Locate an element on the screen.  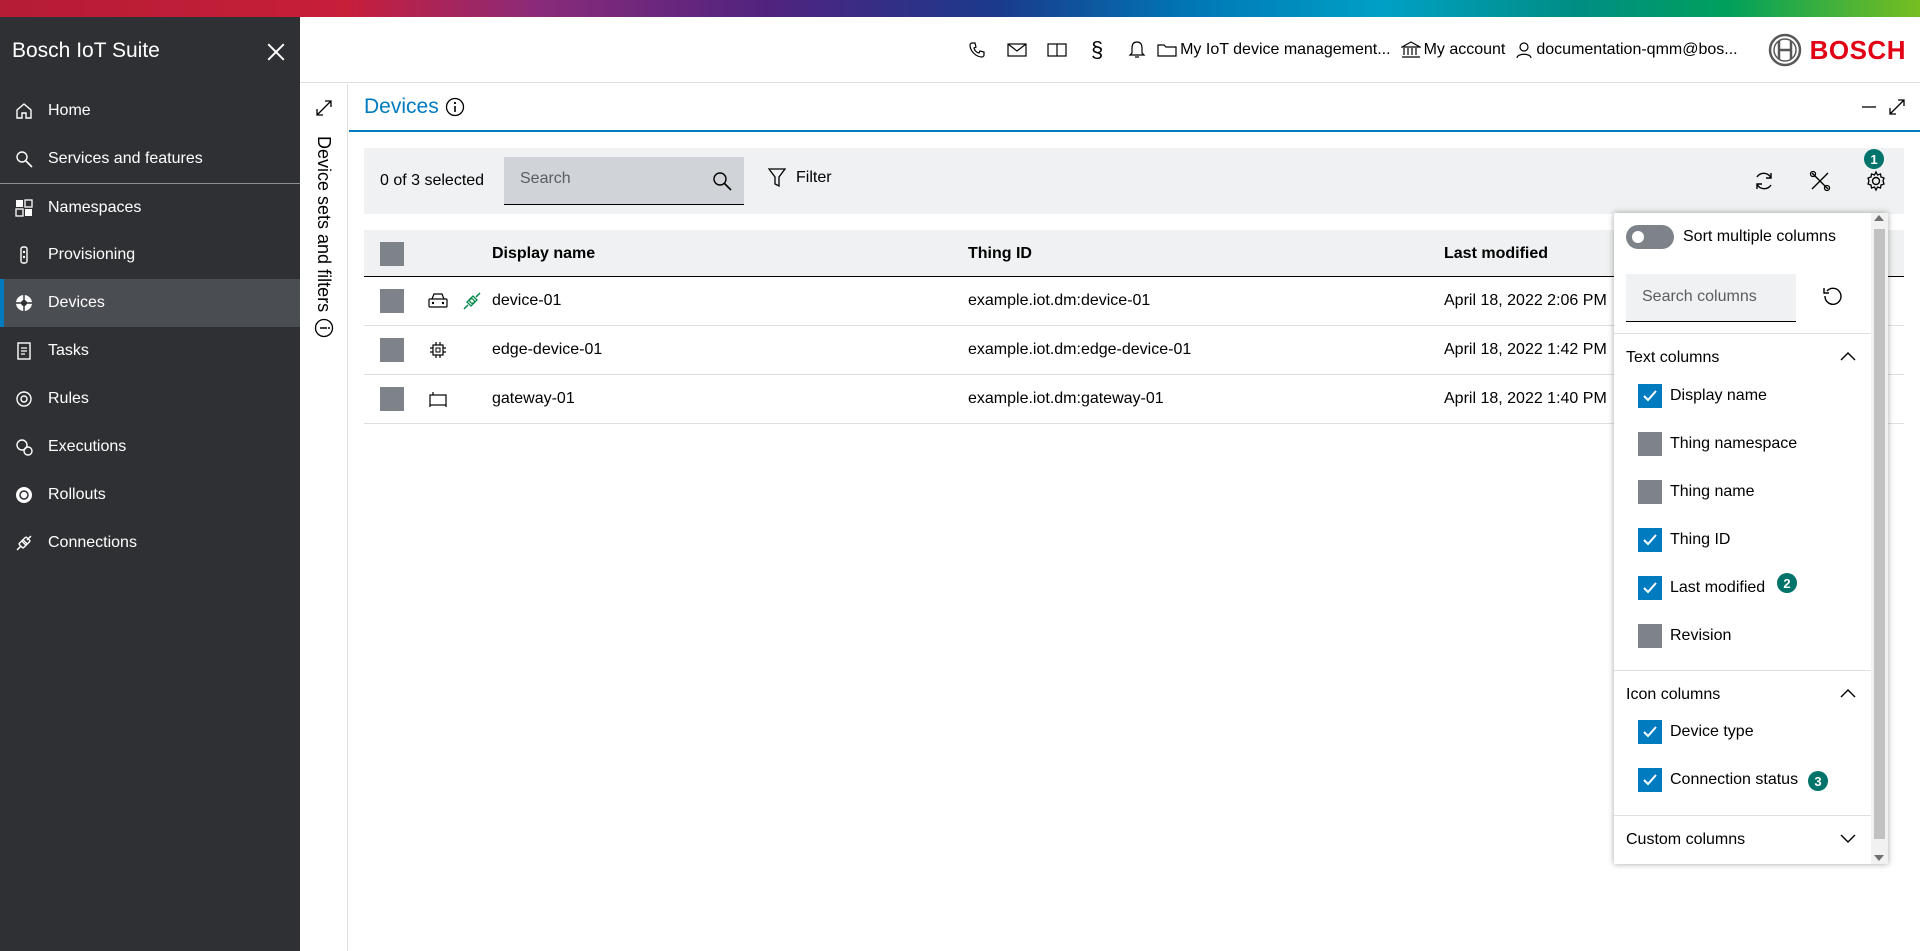
sort-multiple-row: Sort multiple columns is located at coordinates (1731, 237).